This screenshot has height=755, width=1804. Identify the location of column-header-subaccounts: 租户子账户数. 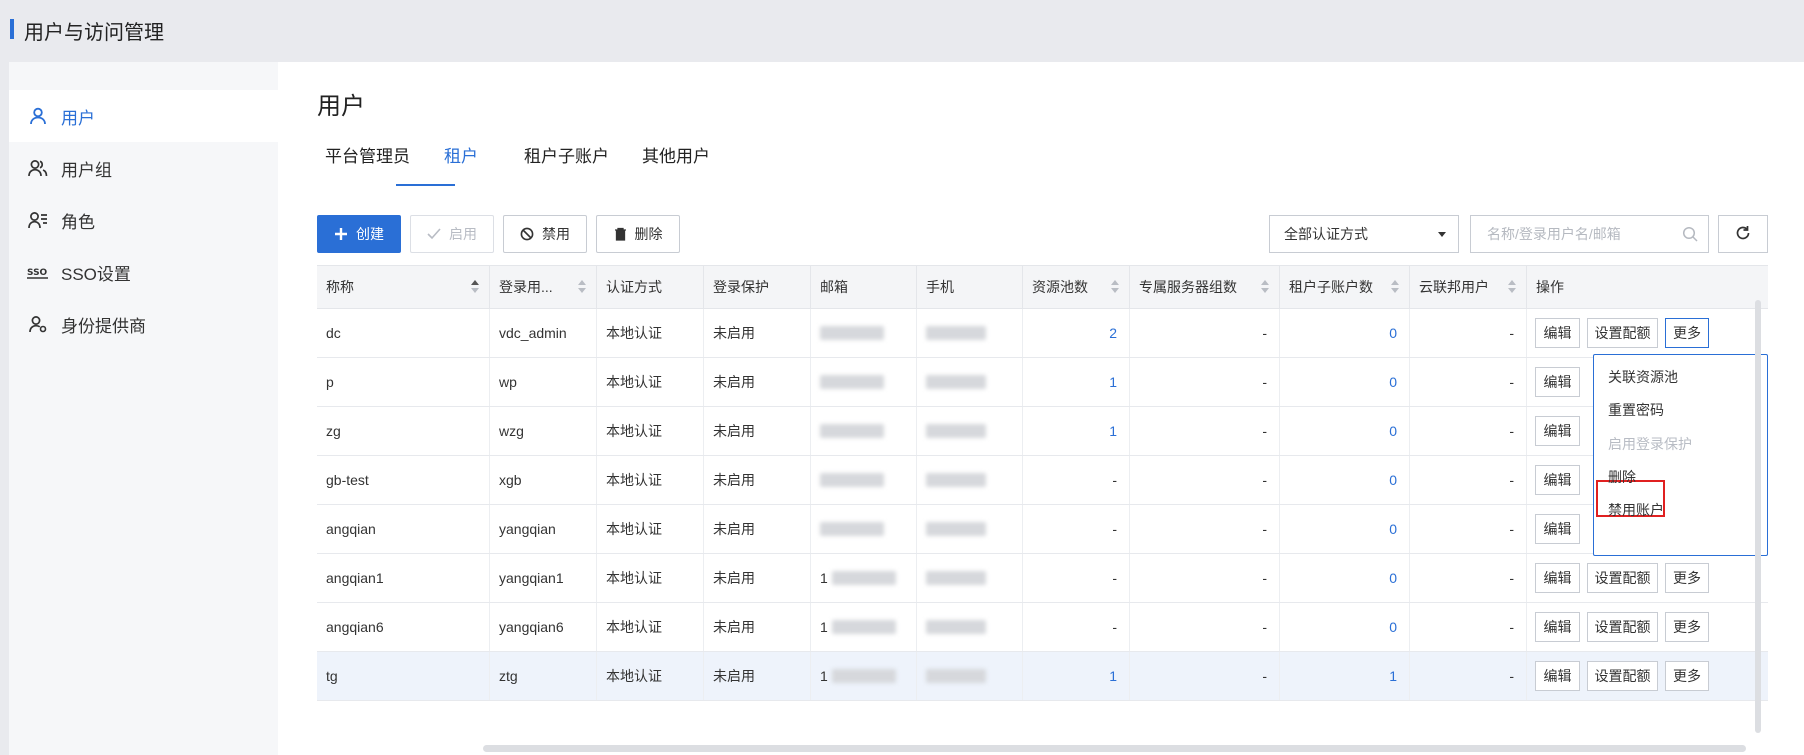
(1345, 287).